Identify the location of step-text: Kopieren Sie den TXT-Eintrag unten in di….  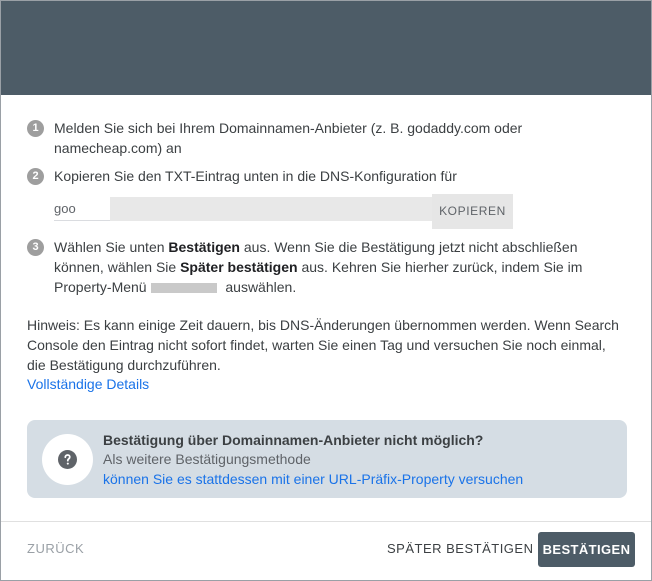
(255, 176).